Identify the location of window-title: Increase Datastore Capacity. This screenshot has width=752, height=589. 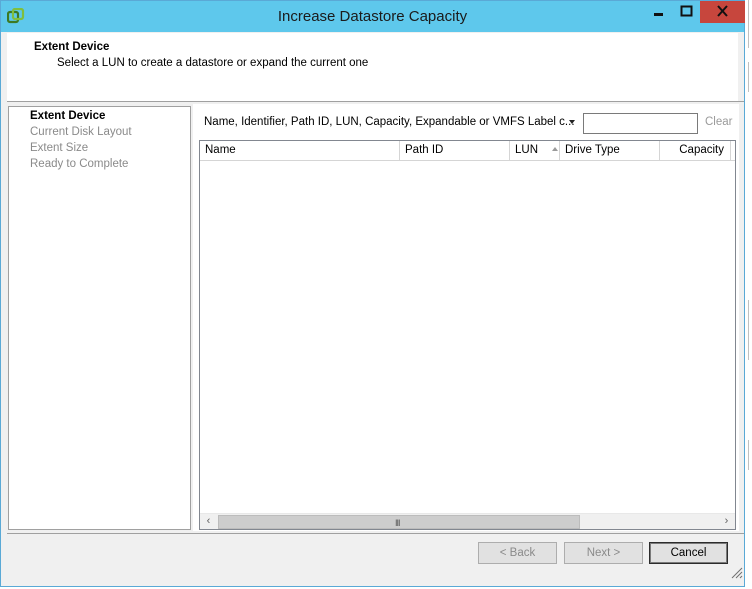
(372, 16).